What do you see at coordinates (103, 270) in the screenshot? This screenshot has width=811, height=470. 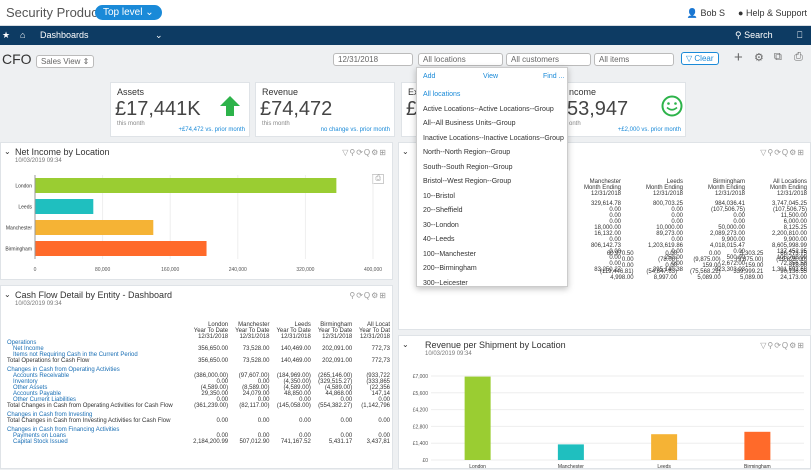 I see `x-tick-label: 80,000` at bounding box center [103, 270].